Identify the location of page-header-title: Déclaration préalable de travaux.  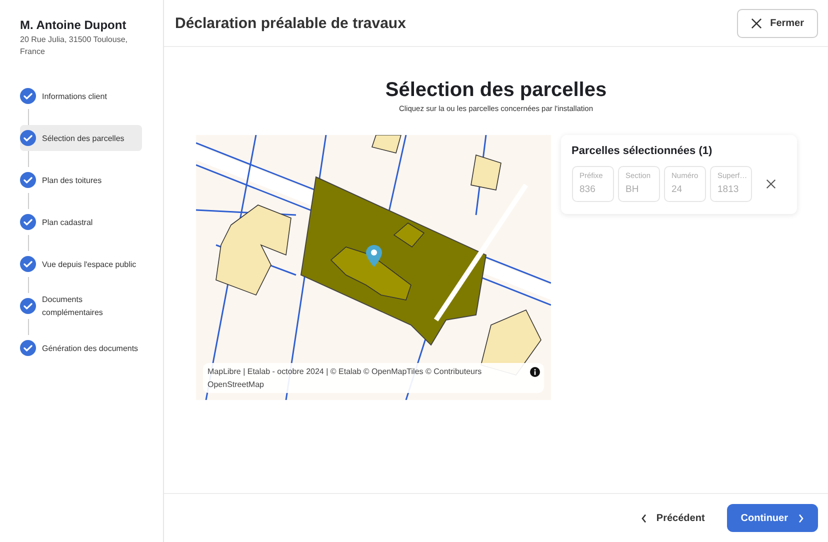
(290, 23).